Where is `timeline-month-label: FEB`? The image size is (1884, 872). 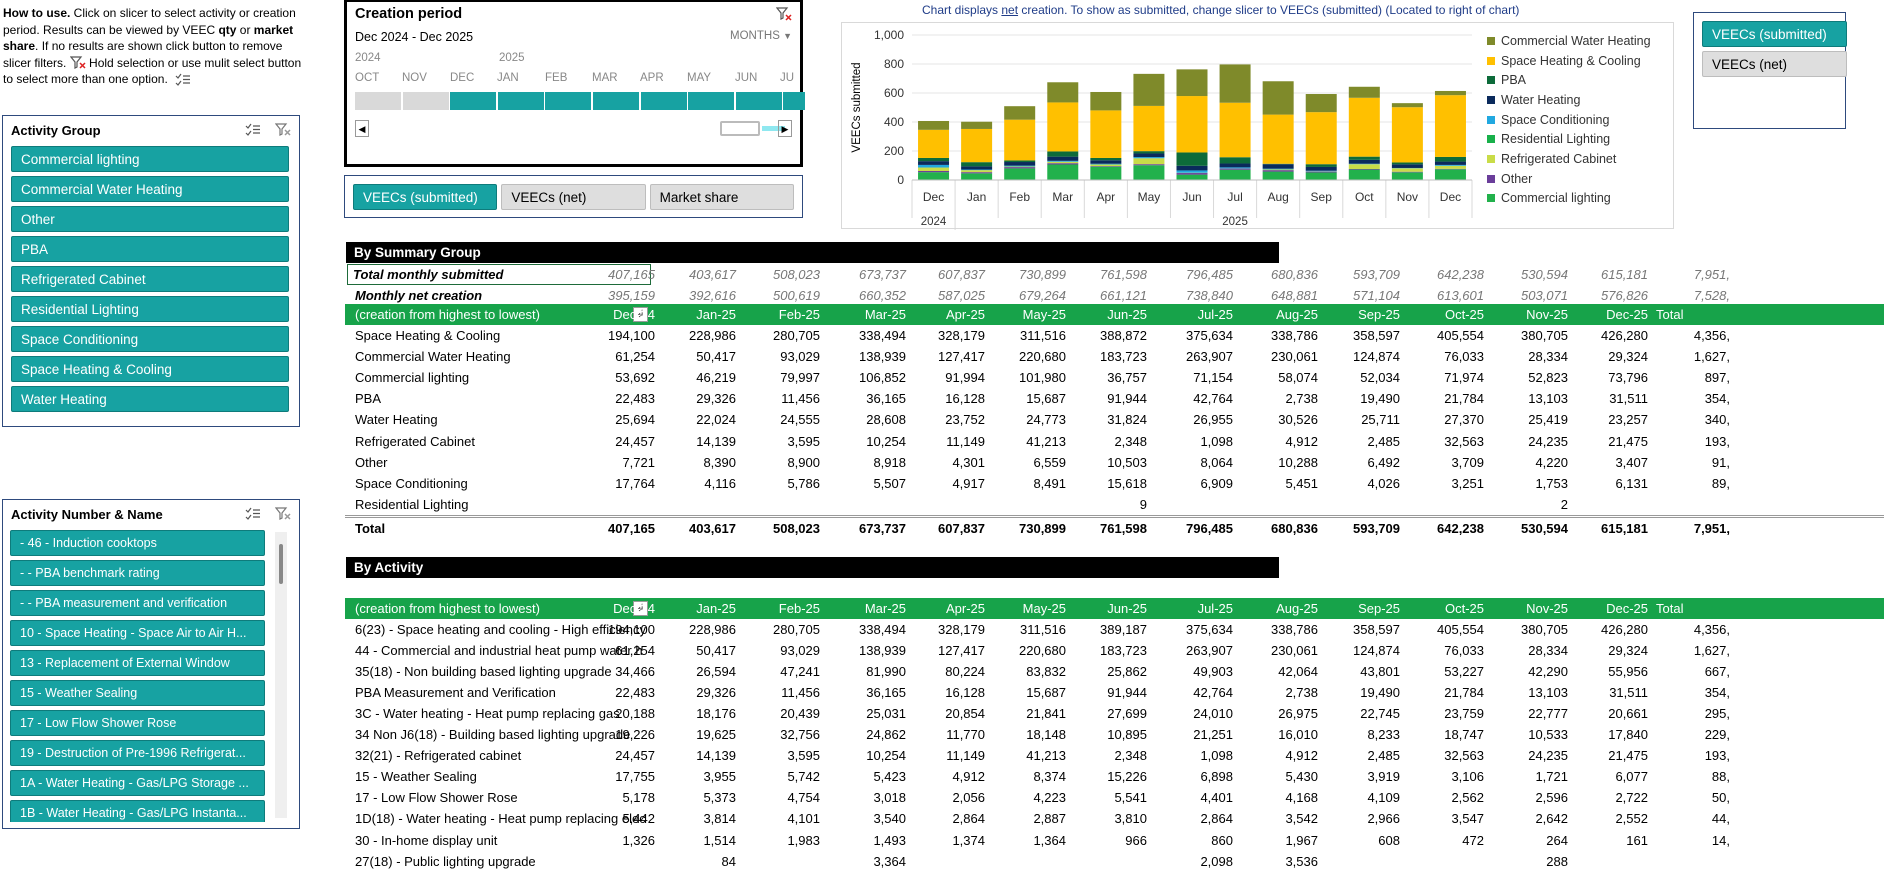
timeline-month-label: FEB is located at coordinates (556, 78).